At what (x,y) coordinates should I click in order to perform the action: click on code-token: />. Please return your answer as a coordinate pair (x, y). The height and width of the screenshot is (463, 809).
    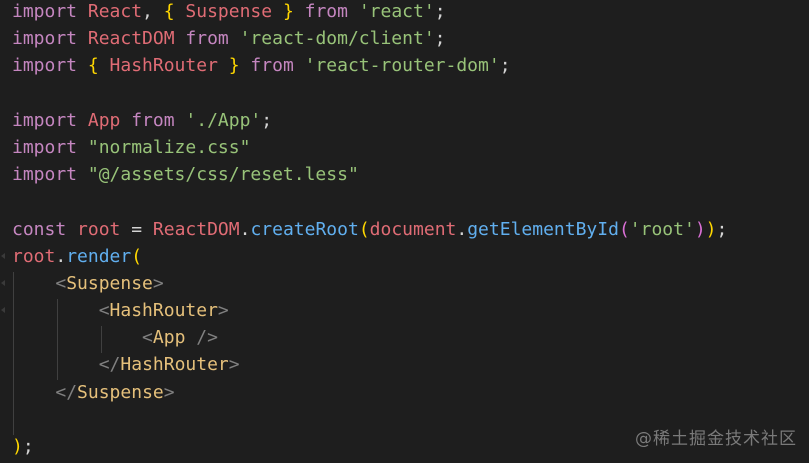
    Looking at the image, I should click on (207, 338).